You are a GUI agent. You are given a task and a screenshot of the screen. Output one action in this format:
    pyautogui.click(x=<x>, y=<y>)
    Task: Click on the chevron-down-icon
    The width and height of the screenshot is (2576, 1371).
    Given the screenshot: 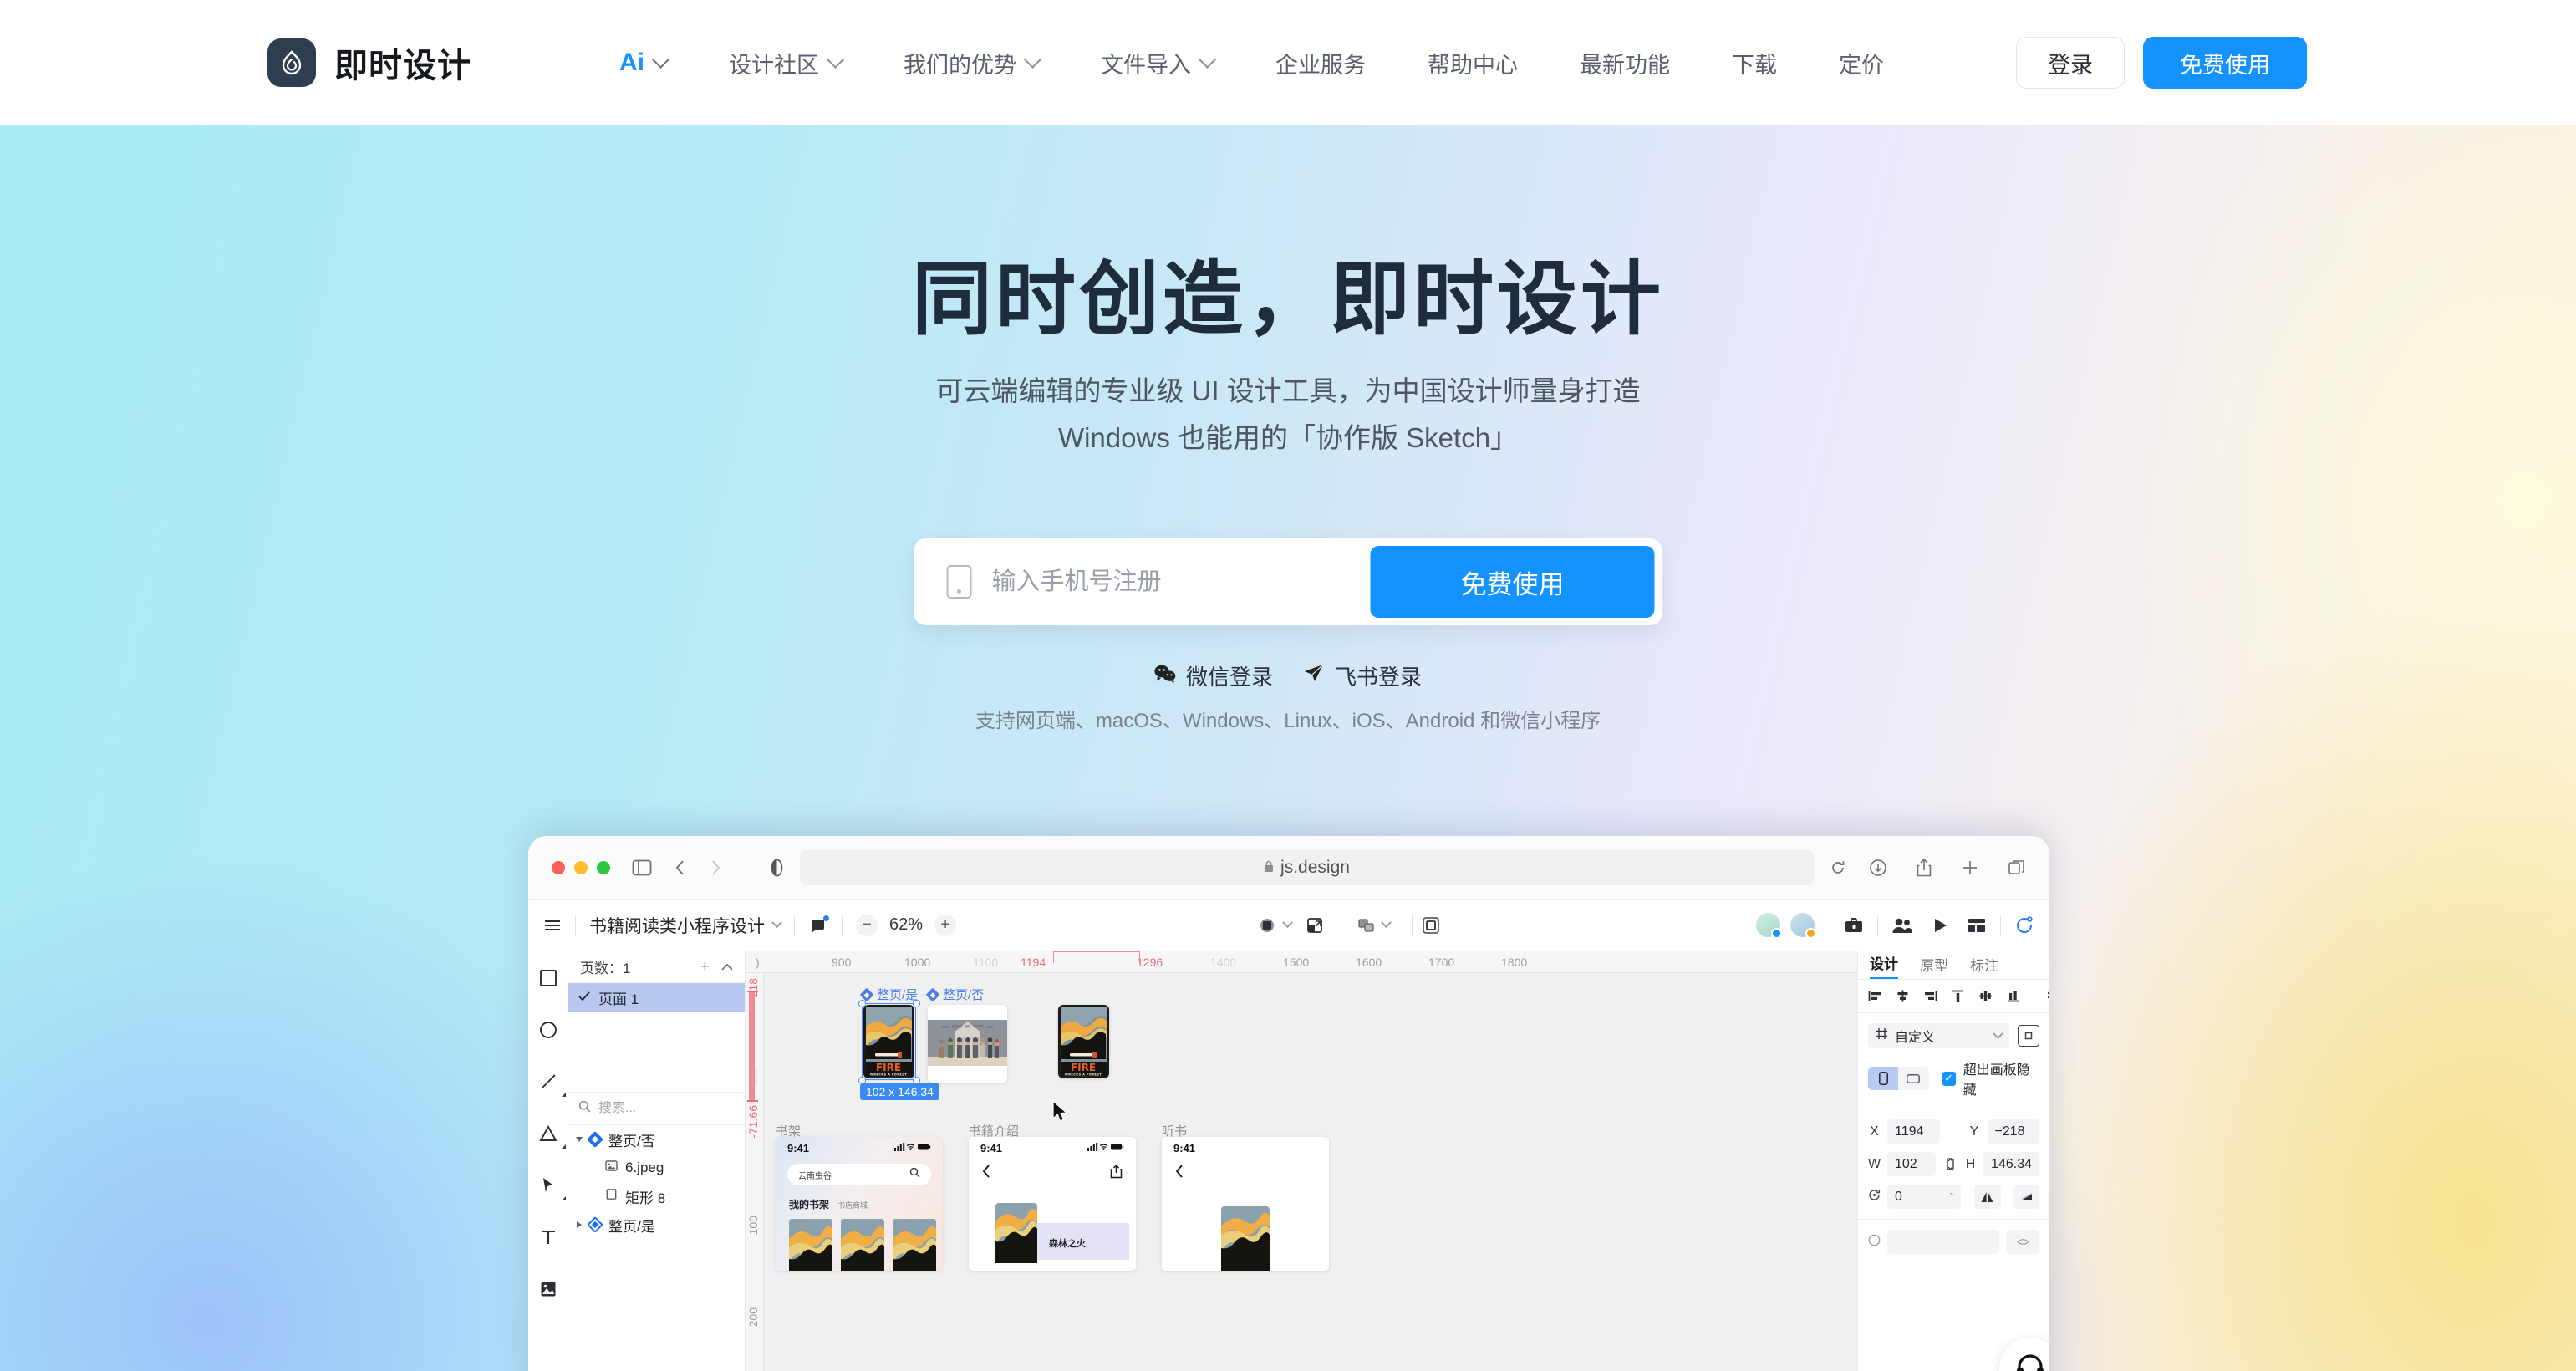 What is the action you would take?
    pyautogui.click(x=1287, y=923)
    